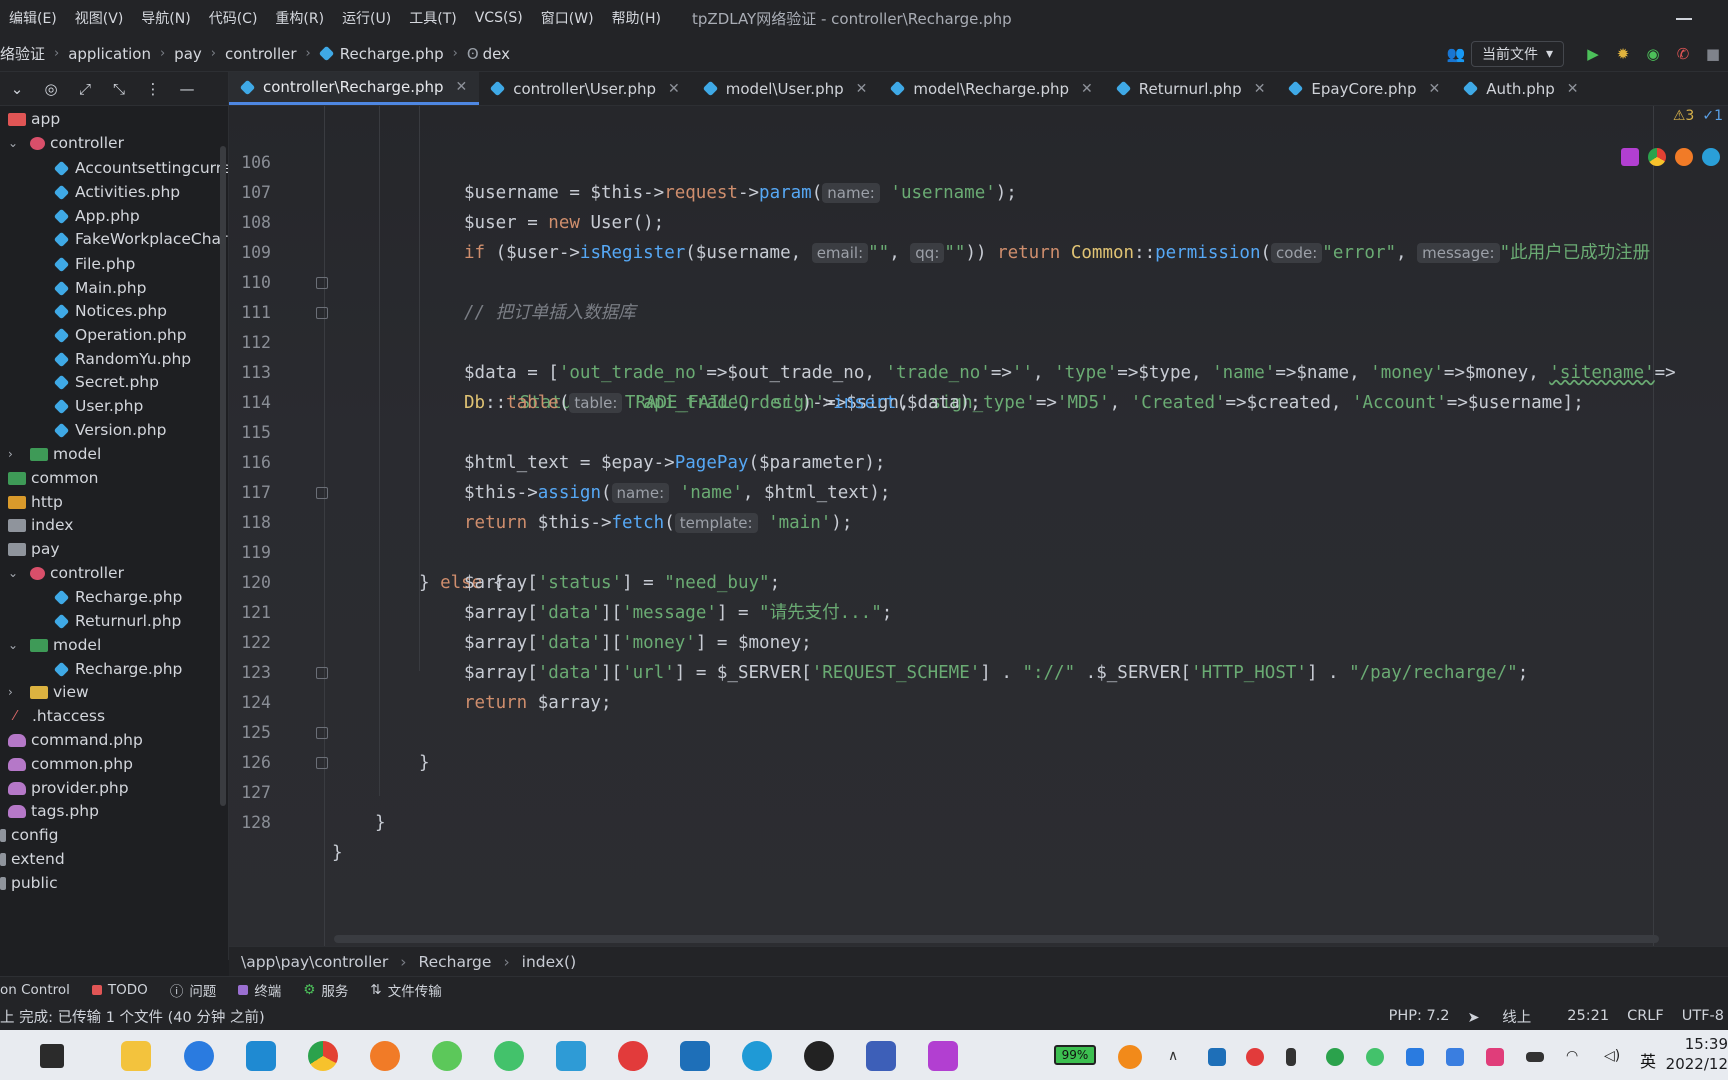 This screenshot has height=1080, width=1728. I want to click on menu-edit: 编辑(E), so click(33, 18).